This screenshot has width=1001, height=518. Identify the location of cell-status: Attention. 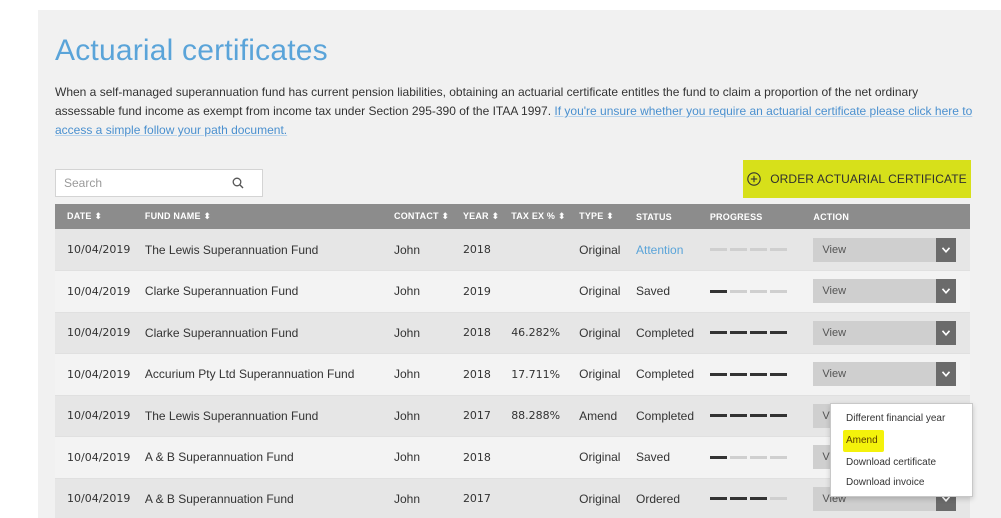
(661, 250).